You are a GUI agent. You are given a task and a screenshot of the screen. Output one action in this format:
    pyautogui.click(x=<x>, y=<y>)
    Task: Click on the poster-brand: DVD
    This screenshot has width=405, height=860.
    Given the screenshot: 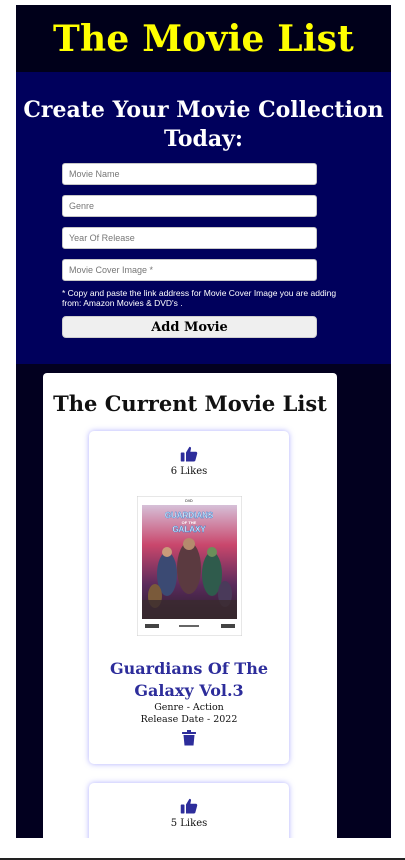 What is the action you would take?
    pyautogui.click(x=189, y=501)
    